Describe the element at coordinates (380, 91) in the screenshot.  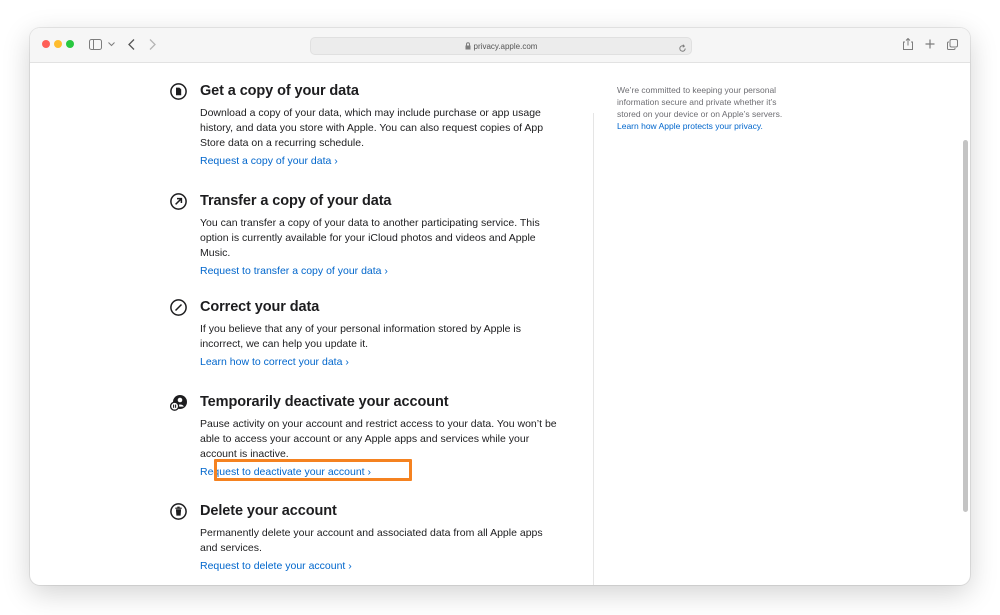
I see `section-title: Get a copy of your data` at that location.